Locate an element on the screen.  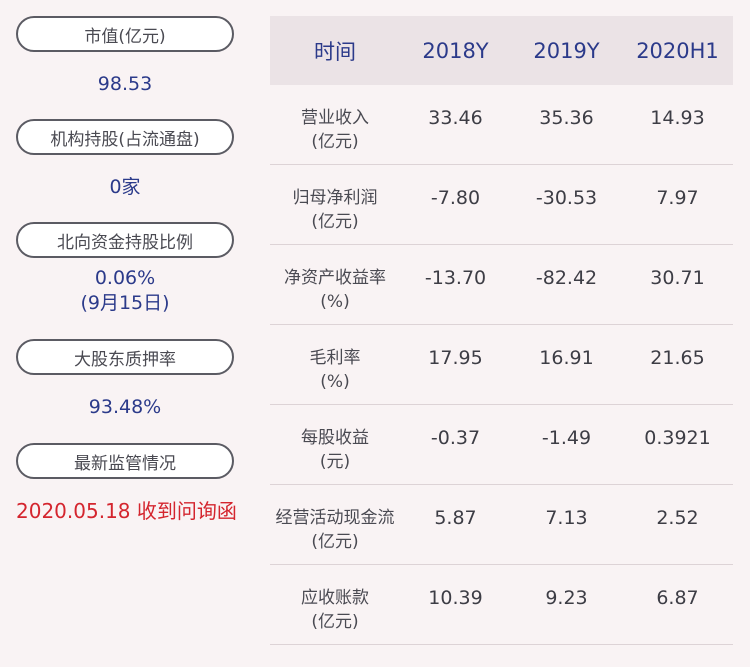
cell-2020h1: 30.71 is located at coordinates (677, 278).